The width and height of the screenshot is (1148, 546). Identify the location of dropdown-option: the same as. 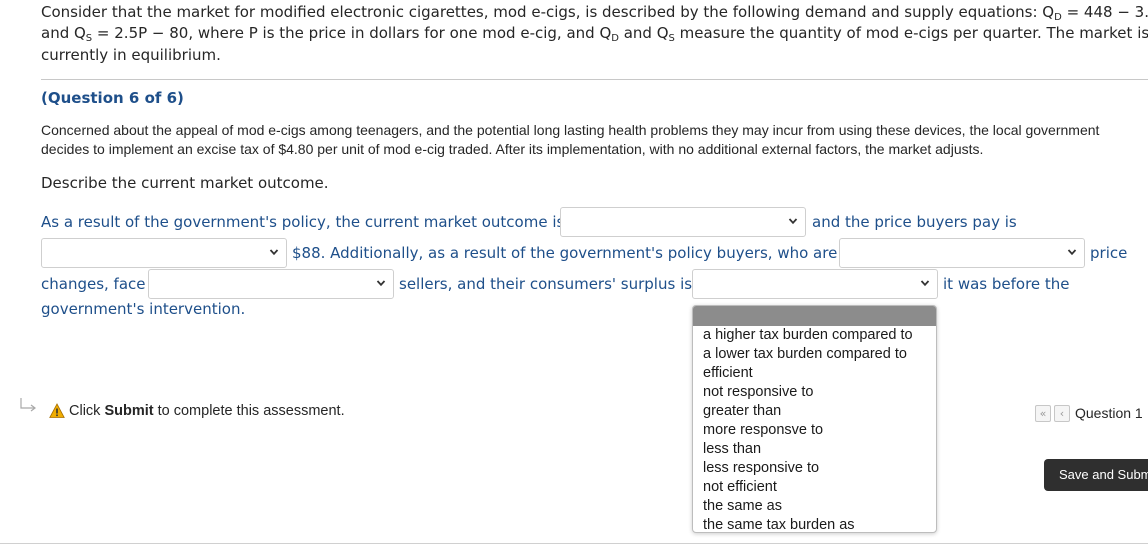
(814, 506).